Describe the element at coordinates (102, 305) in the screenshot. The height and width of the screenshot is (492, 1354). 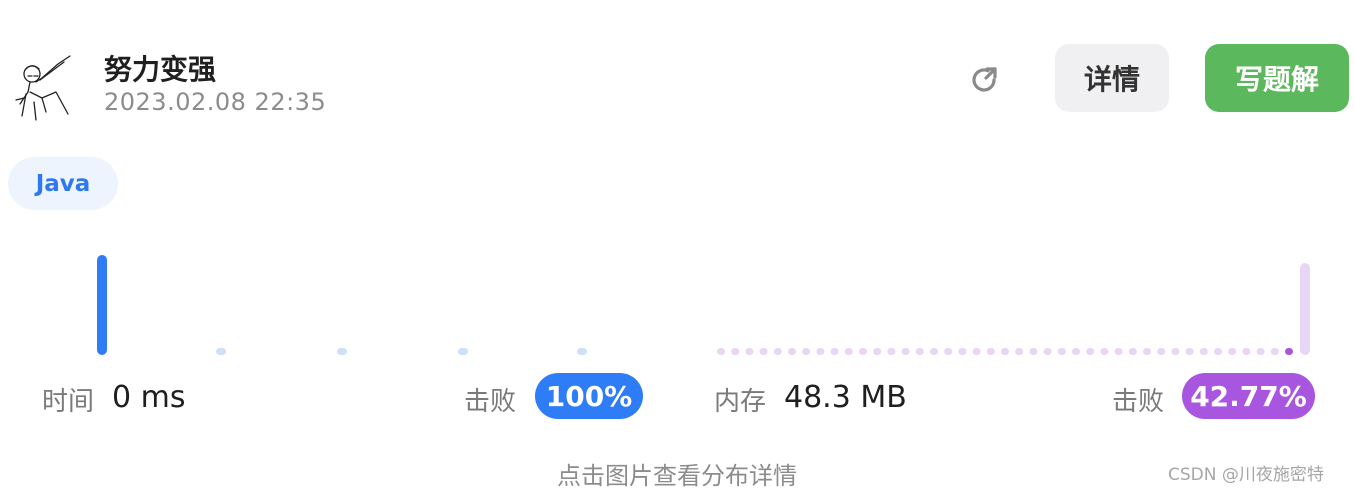
I see `runtime-bar-highlighted` at that location.